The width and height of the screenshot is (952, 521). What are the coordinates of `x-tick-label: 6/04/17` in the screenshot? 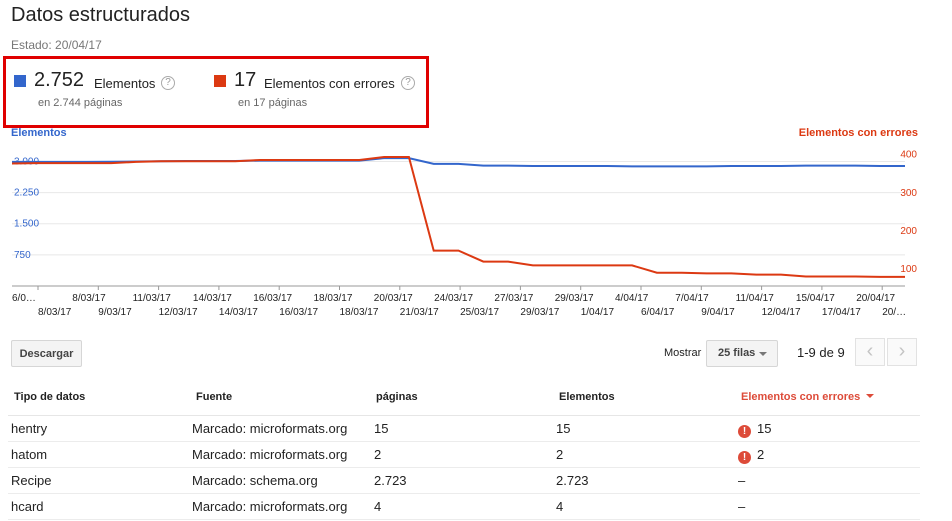 It's located at (658, 312).